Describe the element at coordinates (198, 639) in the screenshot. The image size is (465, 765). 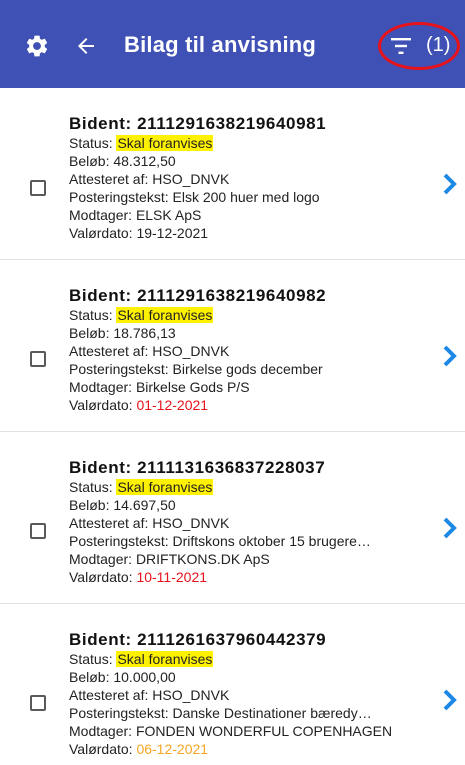
I see `bident-title: Bident: 2111261637960442379` at that location.